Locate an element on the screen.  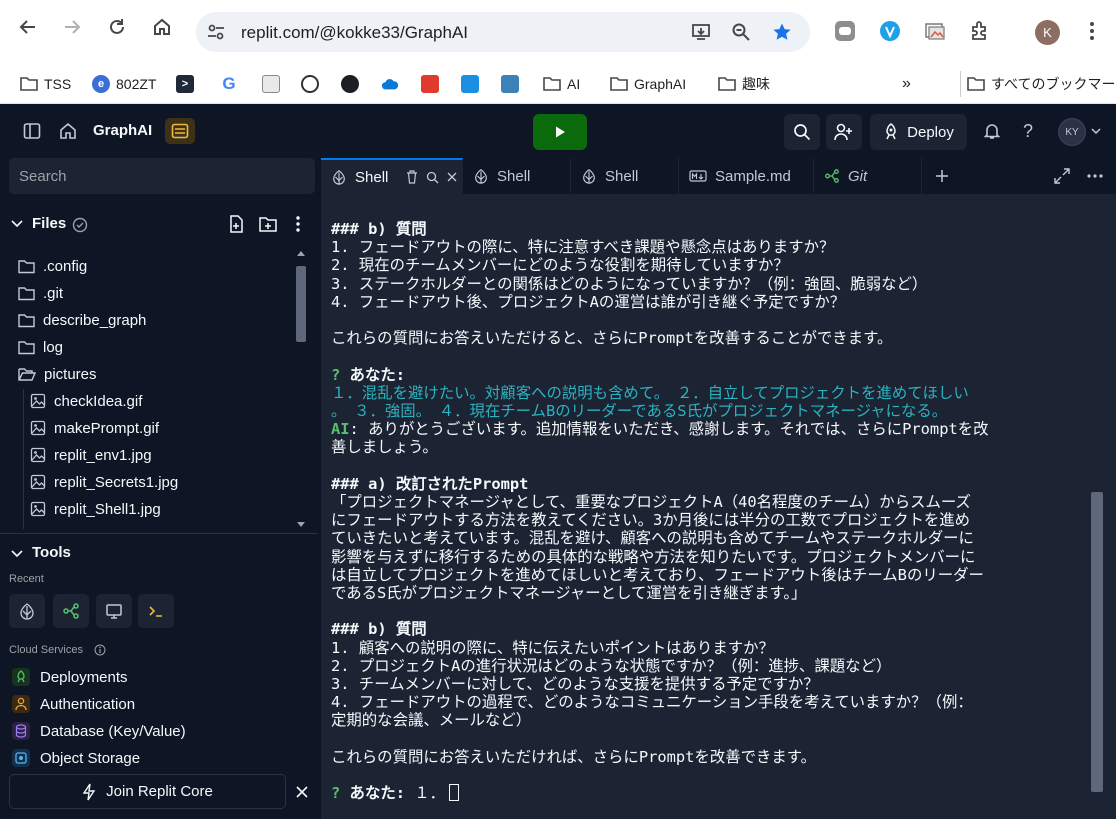
trash-icon is located at coordinates (412, 177).